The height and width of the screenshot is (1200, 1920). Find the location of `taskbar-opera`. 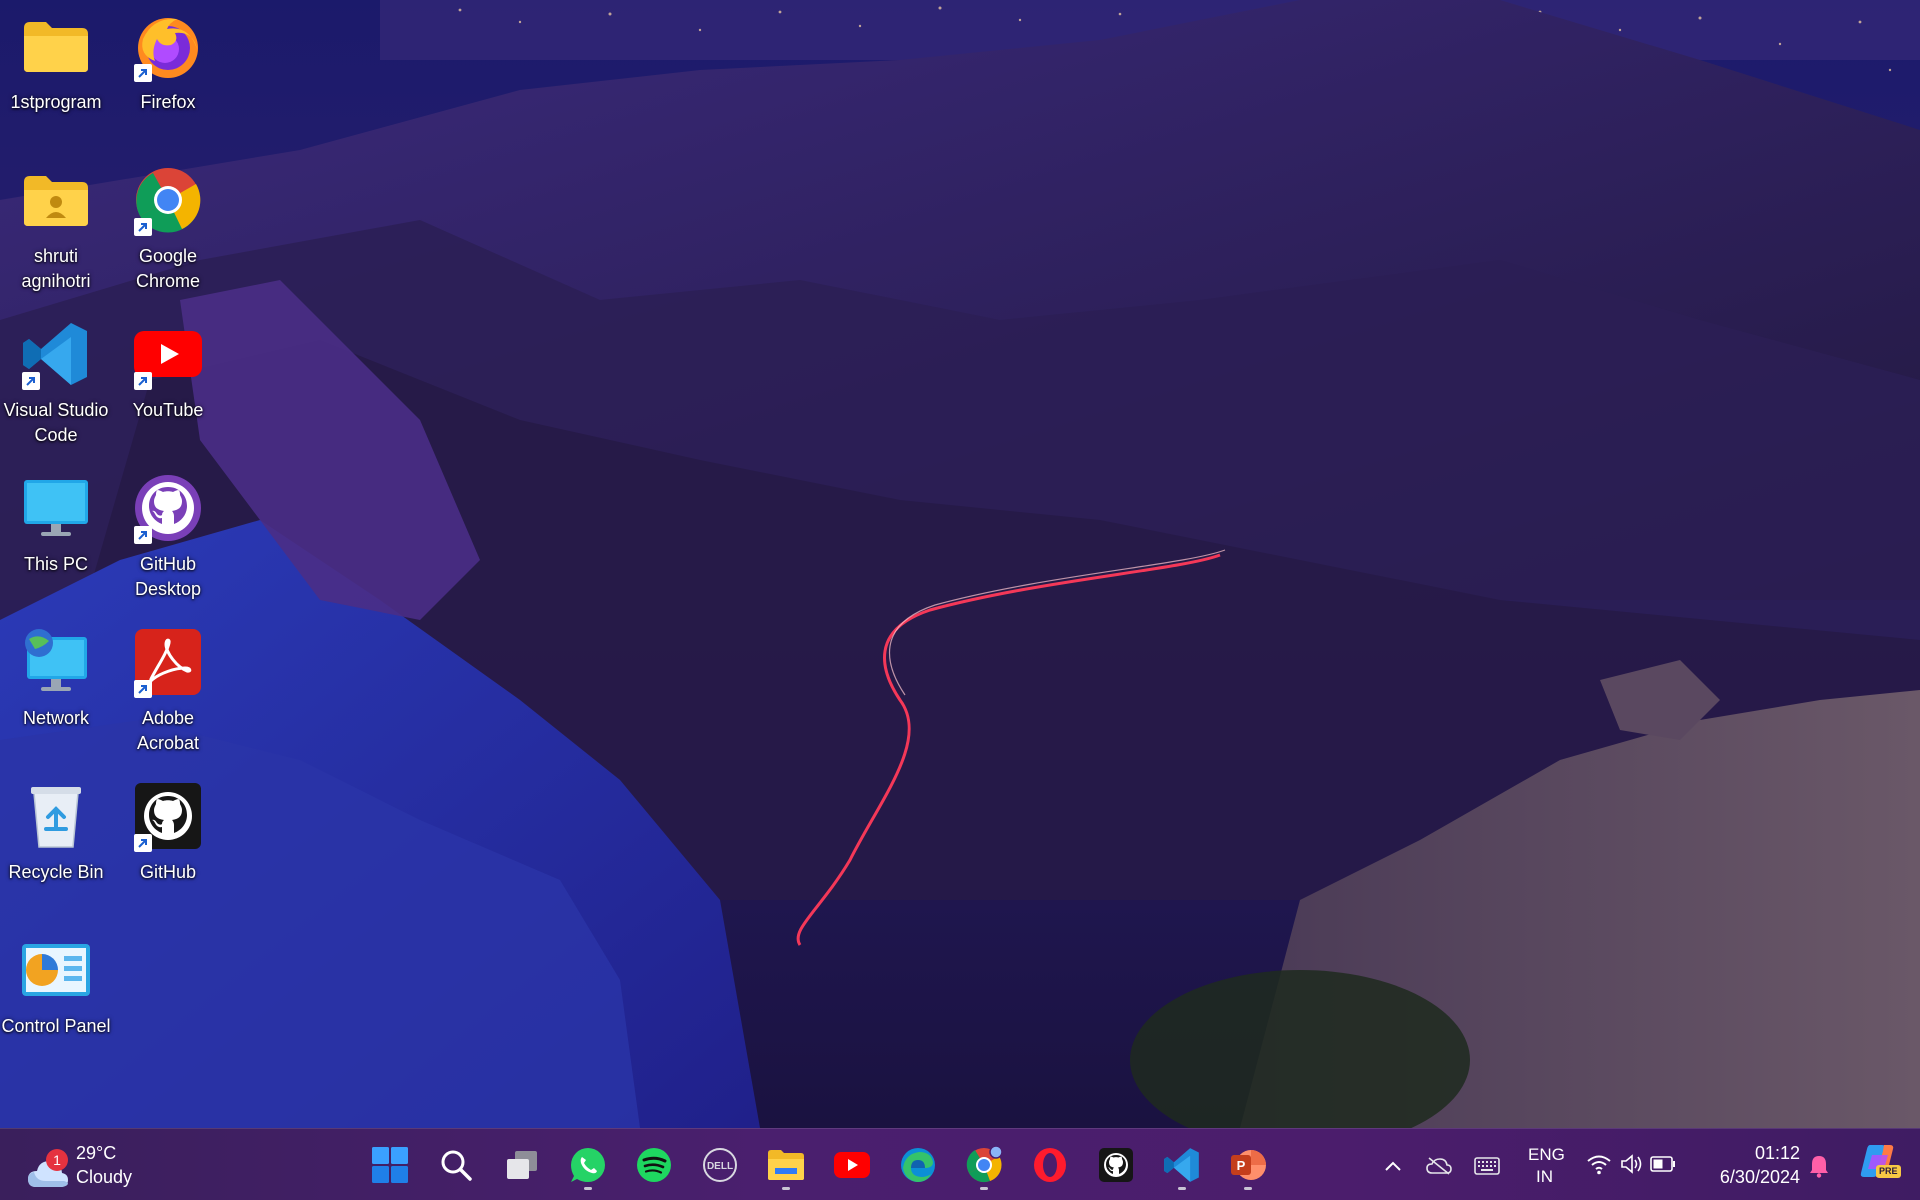

taskbar-opera is located at coordinates (1050, 1165).